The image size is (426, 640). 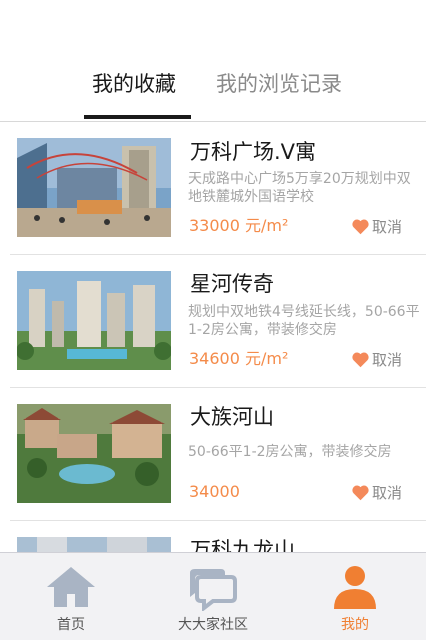 I want to click on tab-browse-history: 我的浏览记录, so click(x=279, y=84).